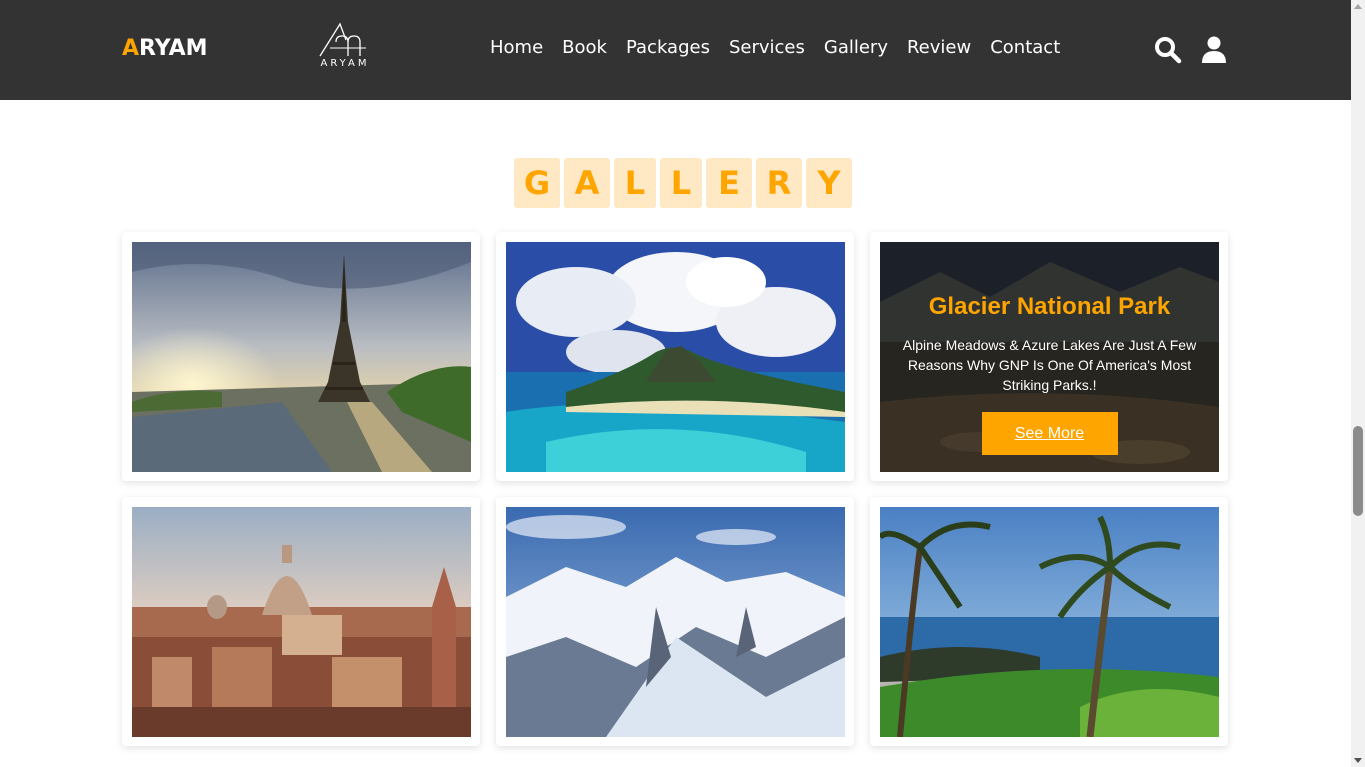 Image resolution: width=1365 pixels, height=767 pixels. I want to click on nav-packages: Packages, so click(668, 47).